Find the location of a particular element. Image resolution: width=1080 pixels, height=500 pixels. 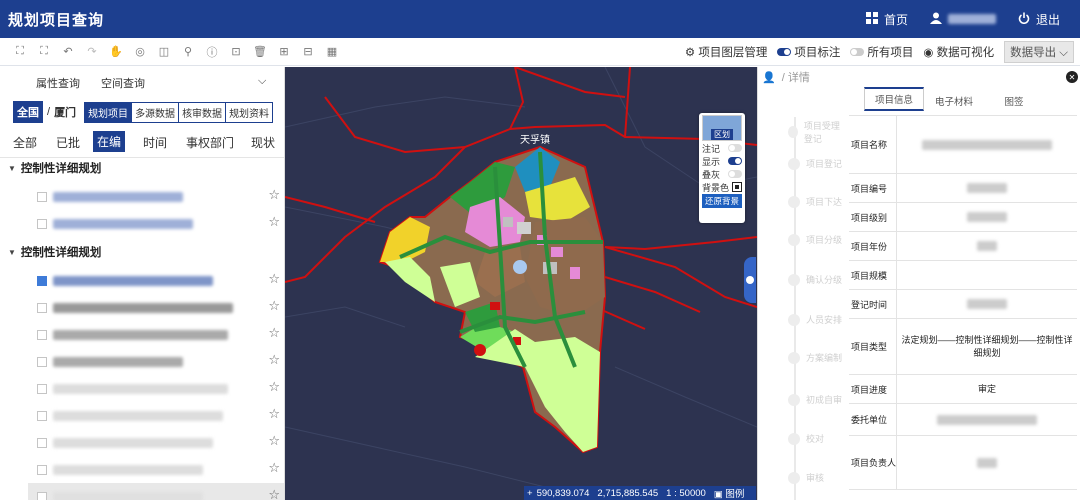

filter-current: 现状 is located at coordinates (263, 142).